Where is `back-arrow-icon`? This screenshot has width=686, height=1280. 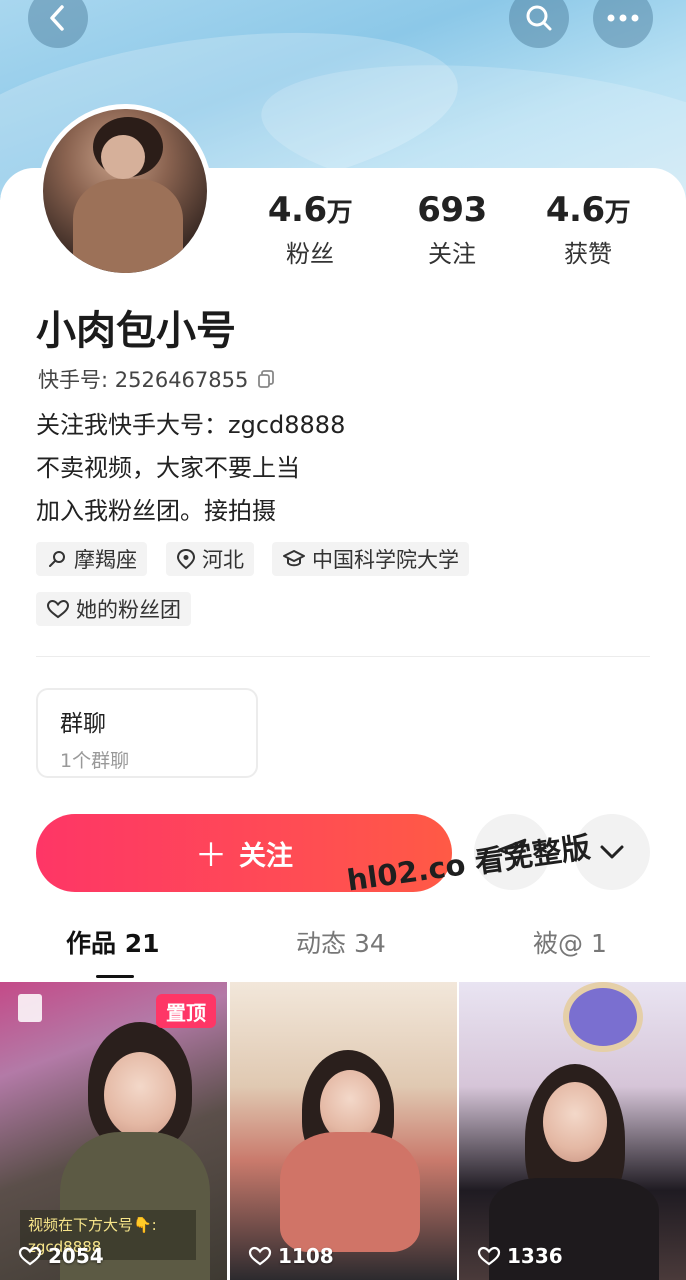 back-arrow-icon is located at coordinates (57, 18).